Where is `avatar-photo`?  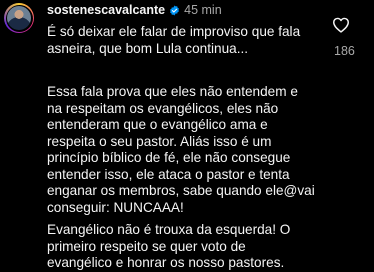
avatar-photo is located at coordinates (19, 18).